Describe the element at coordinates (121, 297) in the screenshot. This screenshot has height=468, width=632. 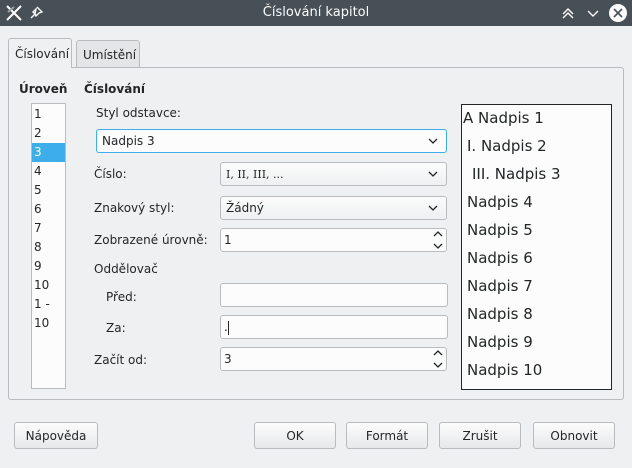
I see `before-label: Před:` at that location.